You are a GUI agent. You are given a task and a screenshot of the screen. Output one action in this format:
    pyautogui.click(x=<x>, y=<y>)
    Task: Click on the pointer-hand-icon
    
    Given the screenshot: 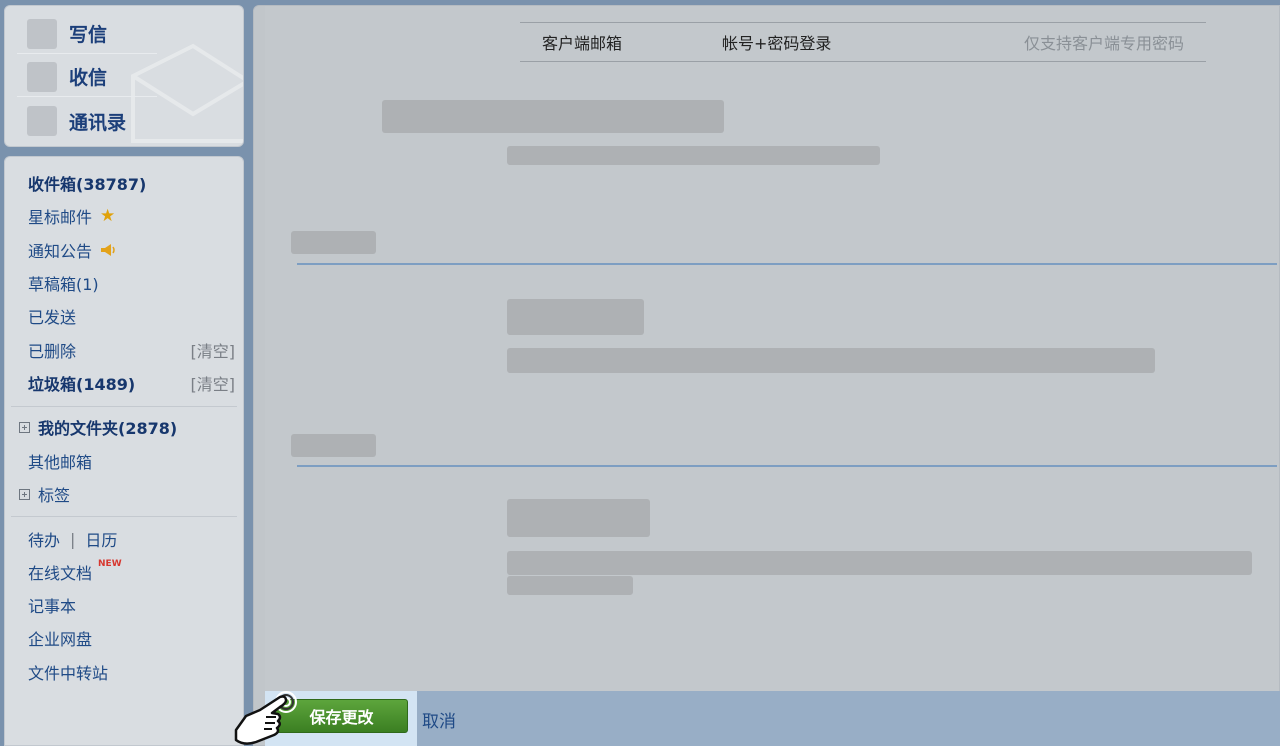 What is the action you would take?
    pyautogui.click(x=265, y=718)
    